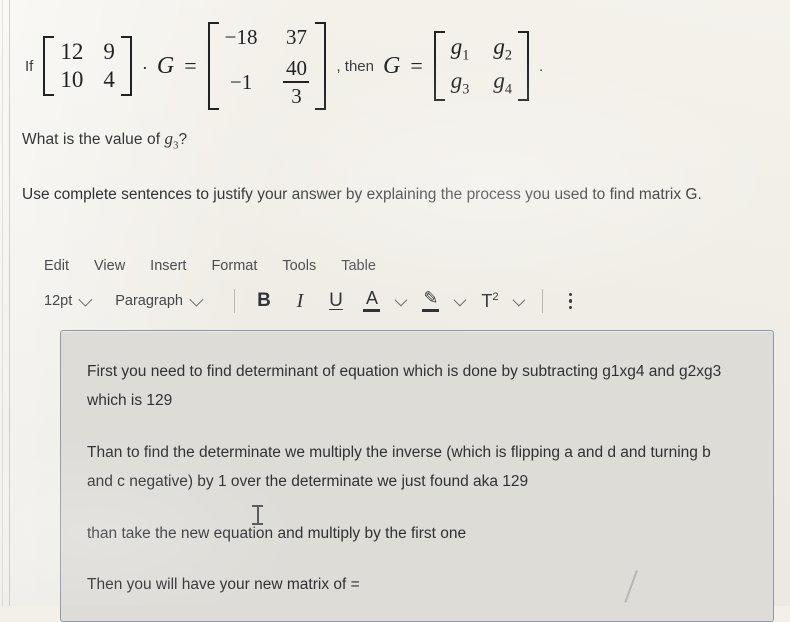  What do you see at coordinates (431, 311) in the screenshot?
I see `highlight-swatch-bar` at bounding box center [431, 311].